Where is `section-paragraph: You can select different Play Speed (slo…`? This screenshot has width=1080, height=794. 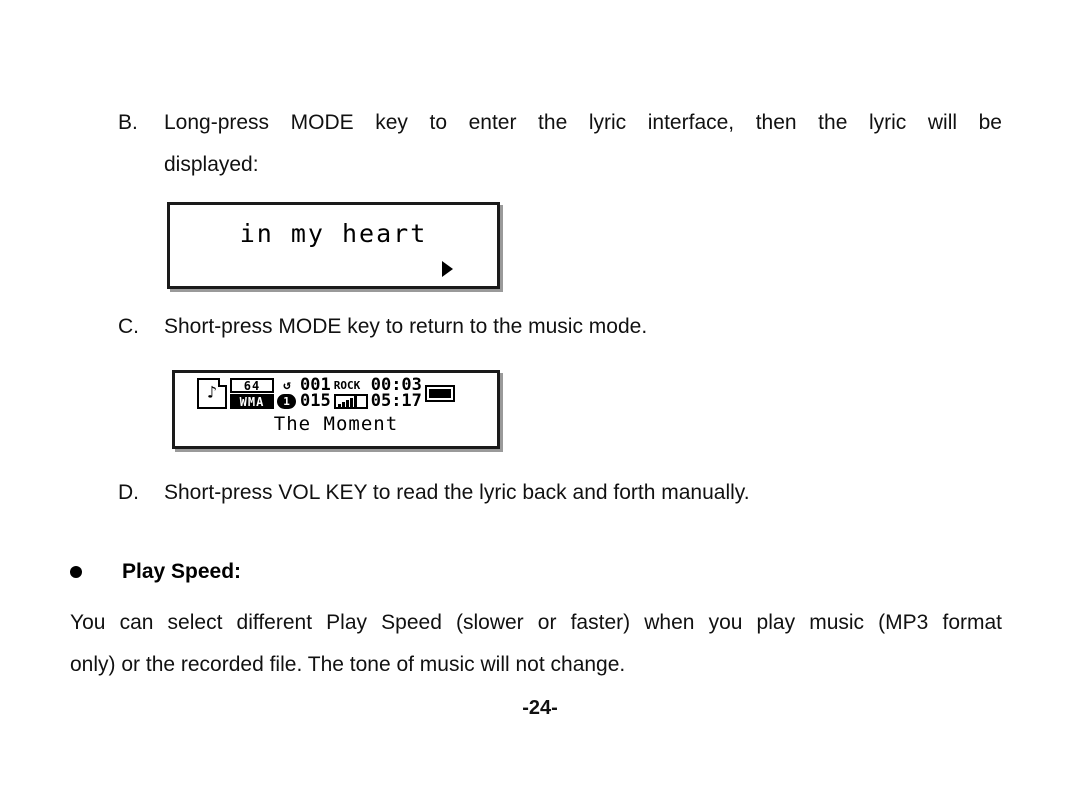 section-paragraph: You can select different Play Speed (slo… is located at coordinates (536, 644).